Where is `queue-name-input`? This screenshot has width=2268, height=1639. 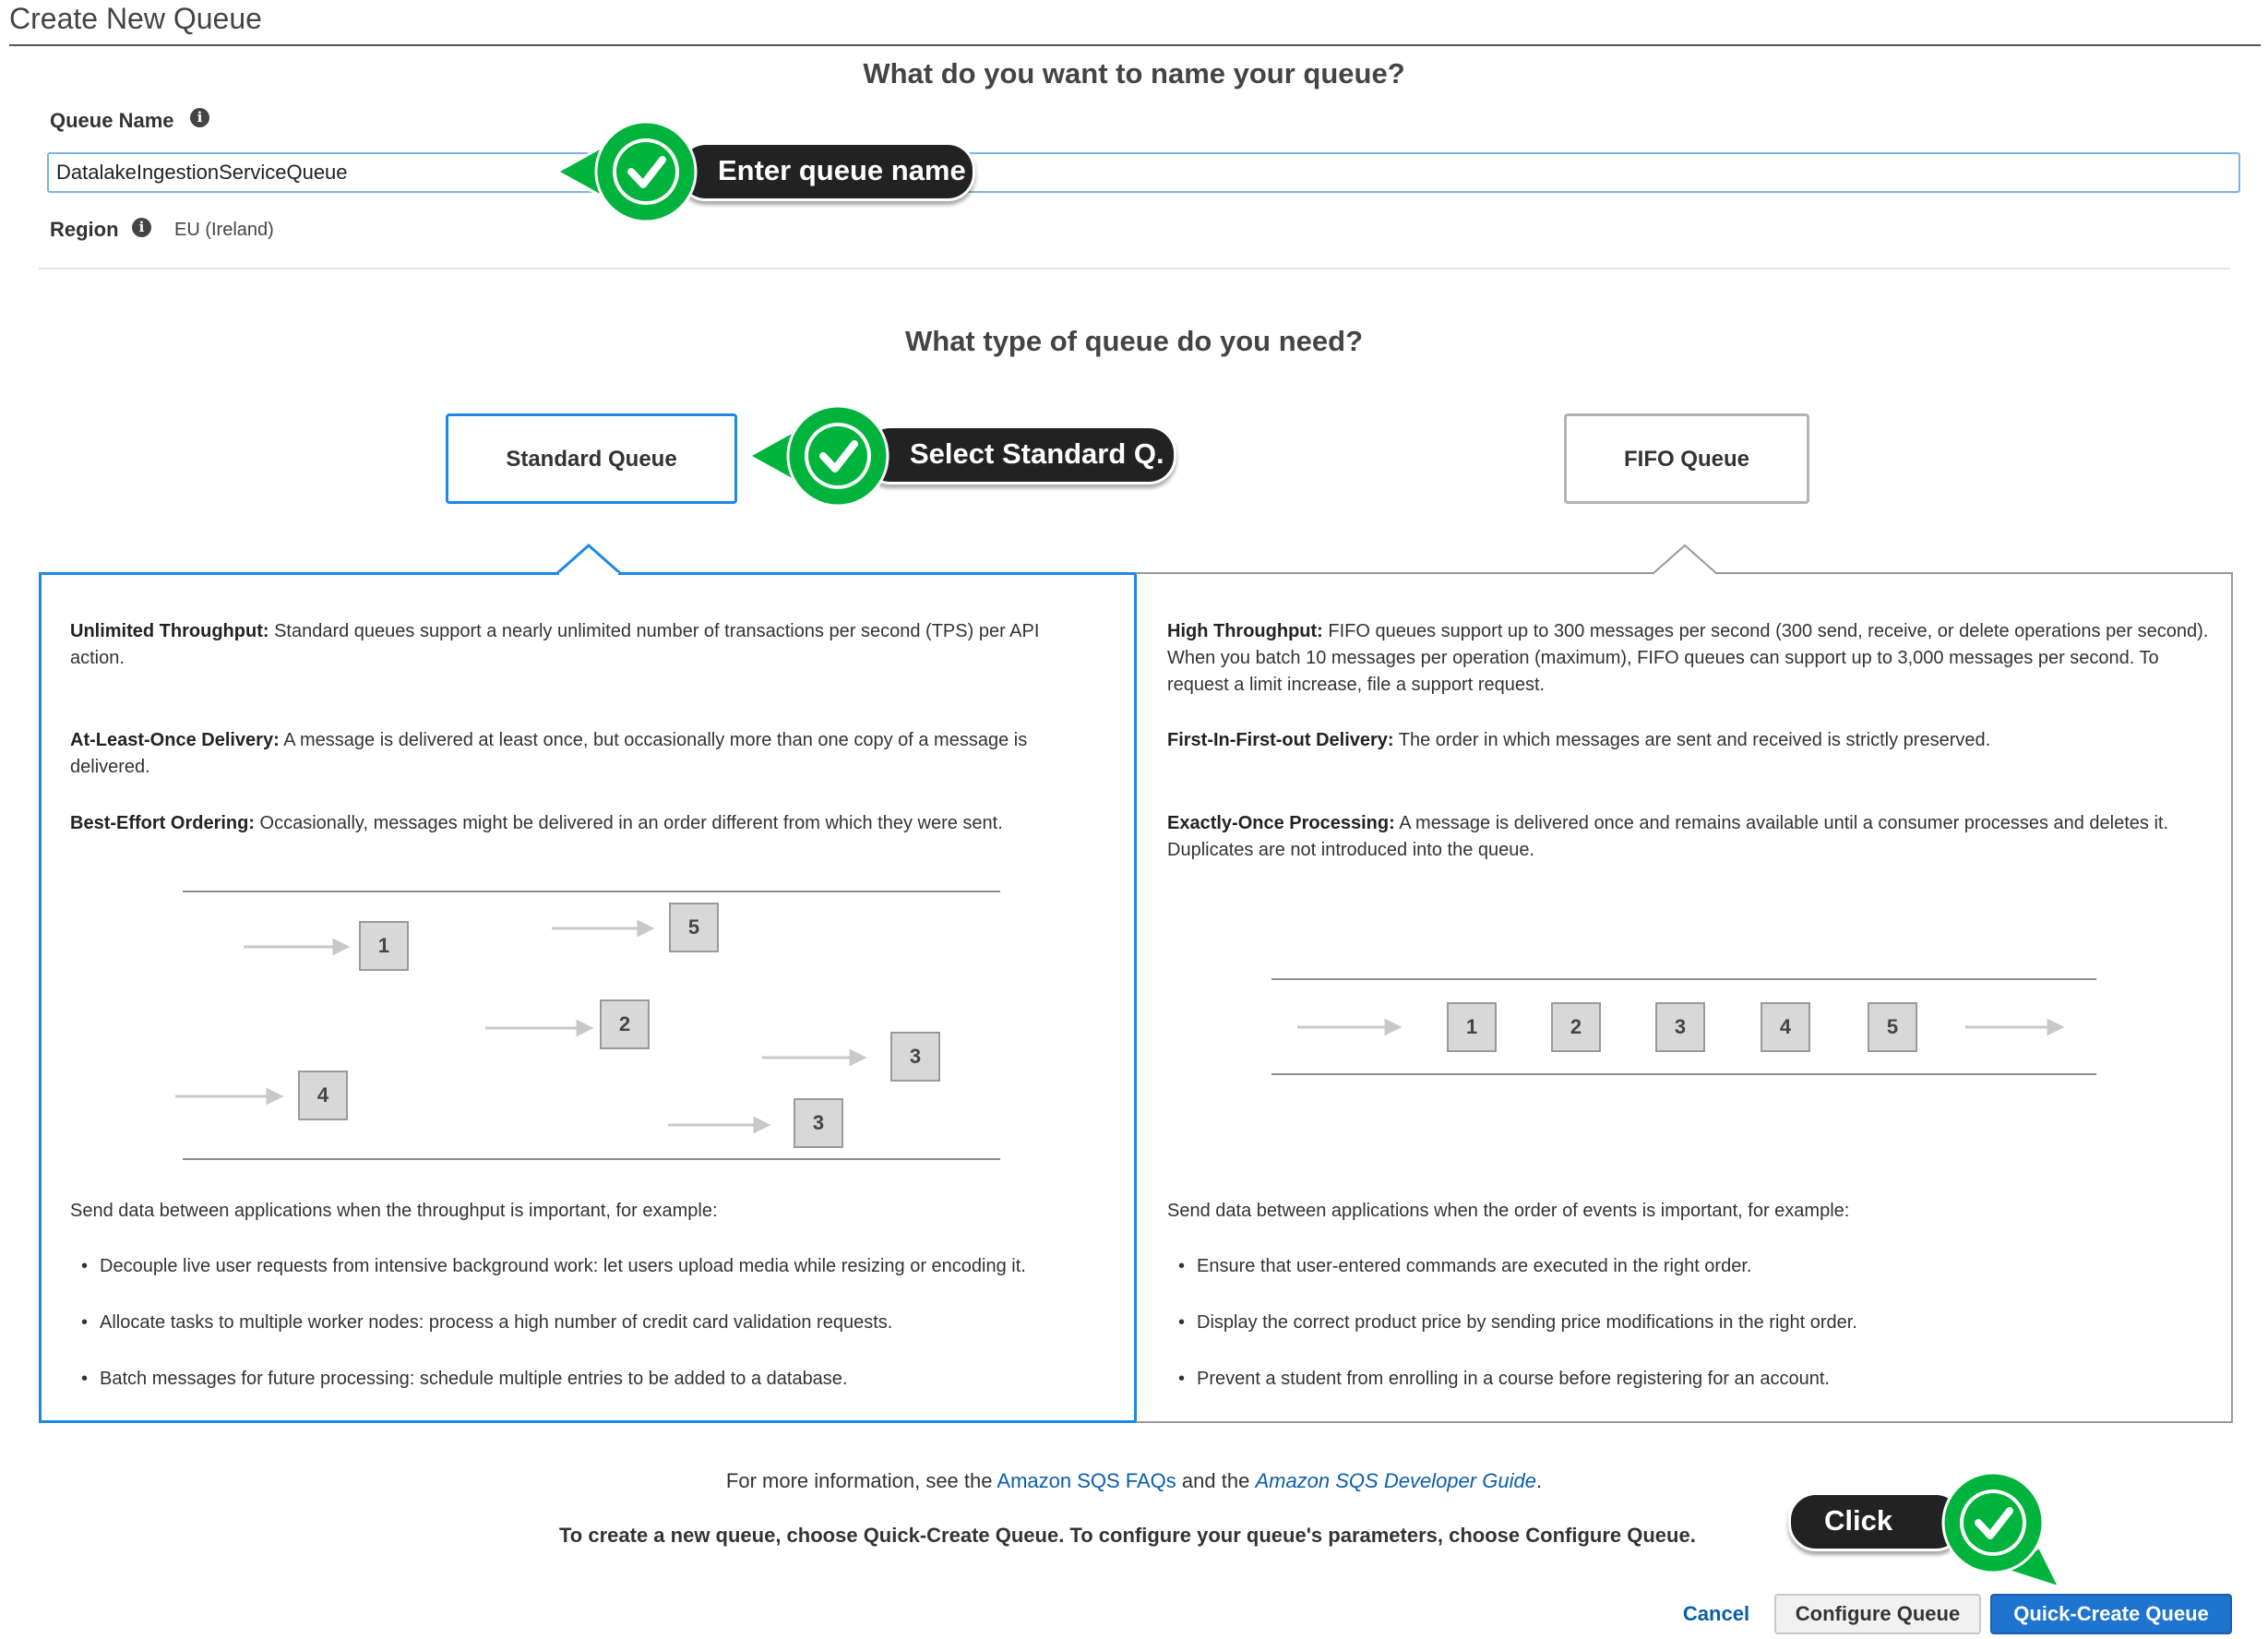
queue-name-input is located at coordinates (1143, 173).